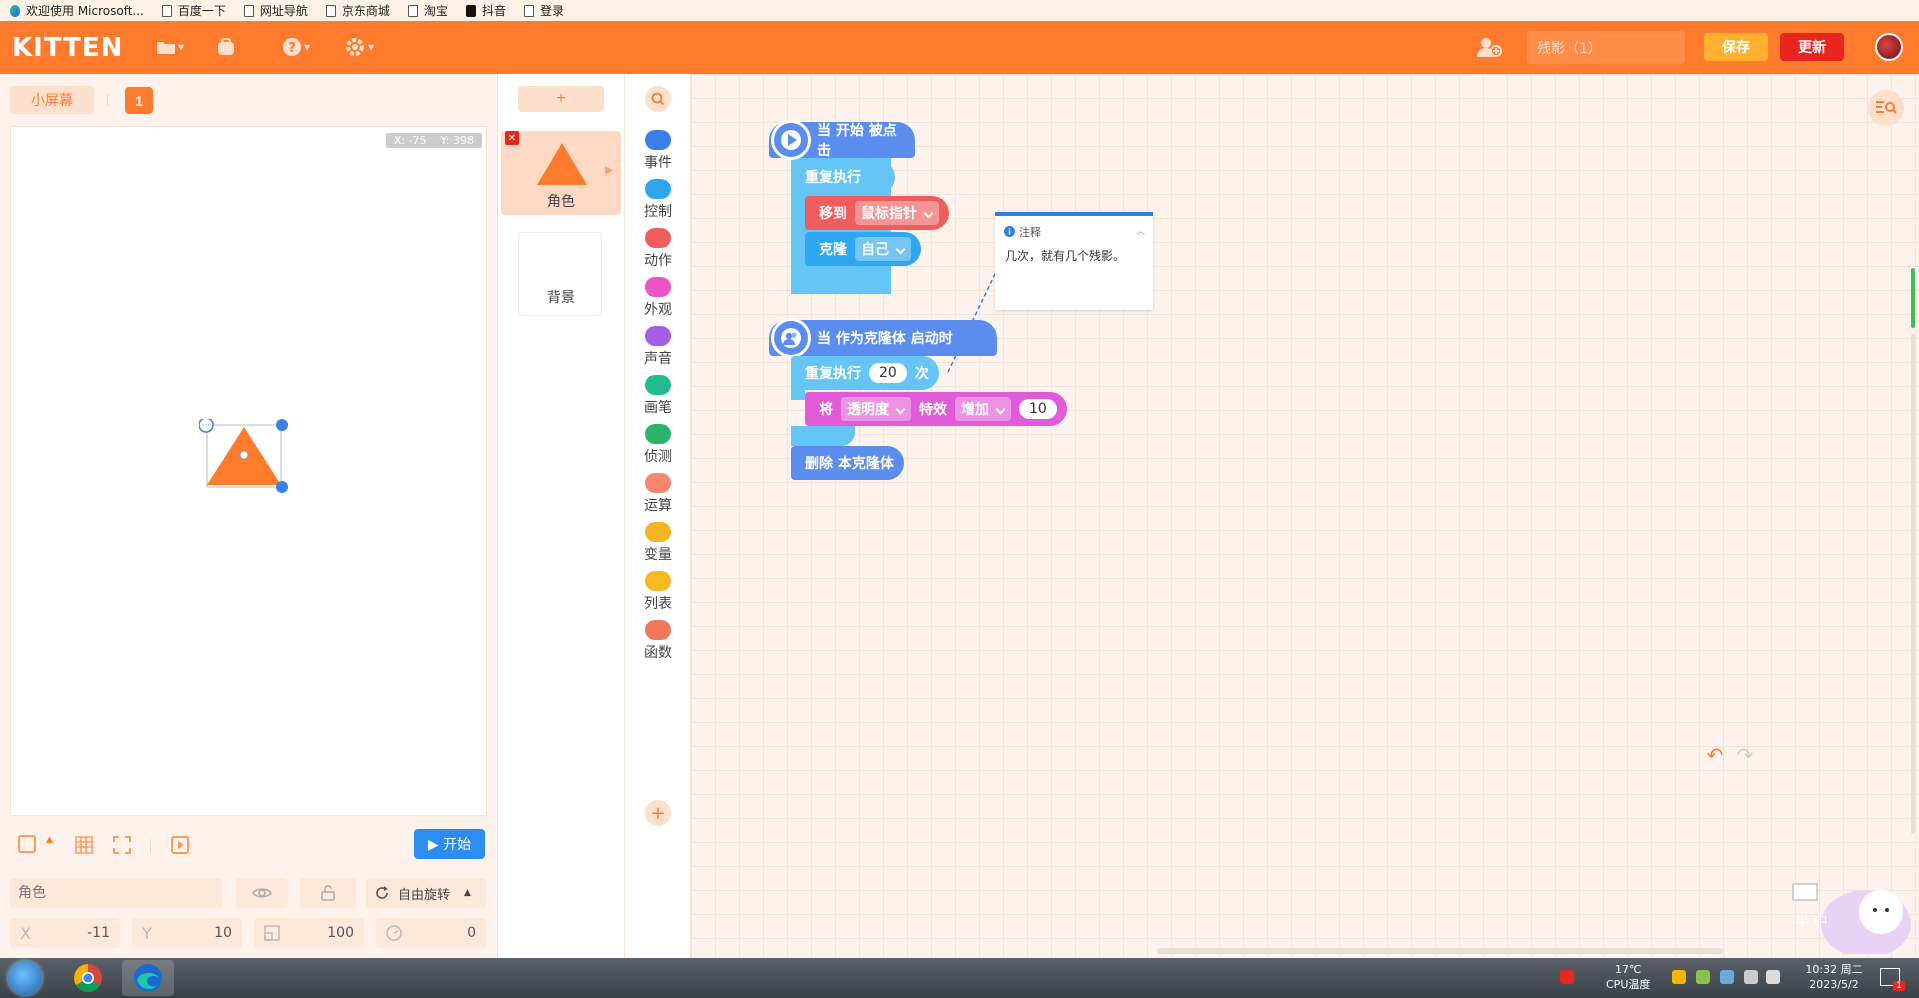 The image size is (1919, 998). Describe the element at coordinates (1751, 977) in the screenshot. I see `signal-icon` at that location.